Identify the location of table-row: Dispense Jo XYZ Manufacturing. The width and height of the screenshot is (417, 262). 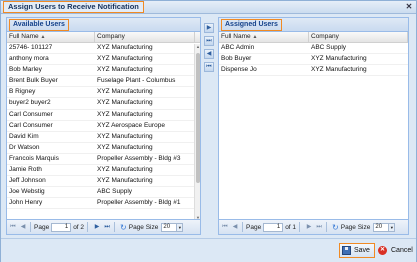
(313, 71).